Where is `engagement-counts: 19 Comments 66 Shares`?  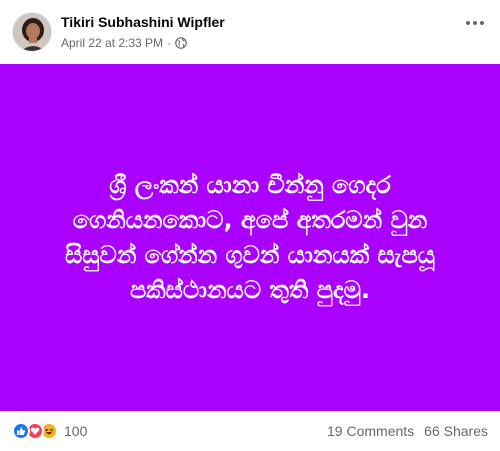 engagement-counts: 19 Comments 66 Shares is located at coordinates (407, 431).